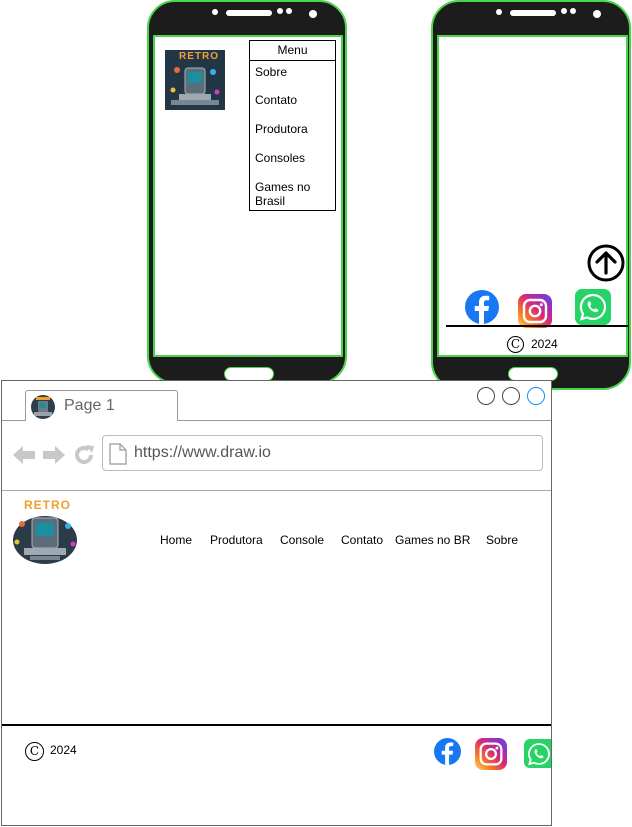 This screenshot has height=827, width=632. I want to click on page-icon, so click(118, 454).